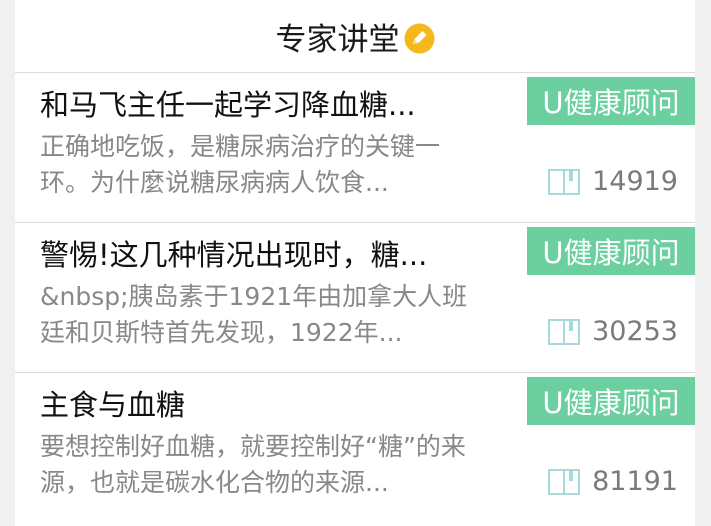 The height and width of the screenshot is (526, 711). Describe the element at coordinates (635, 181) in the screenshot. I see `view-count: 14919` at that location.